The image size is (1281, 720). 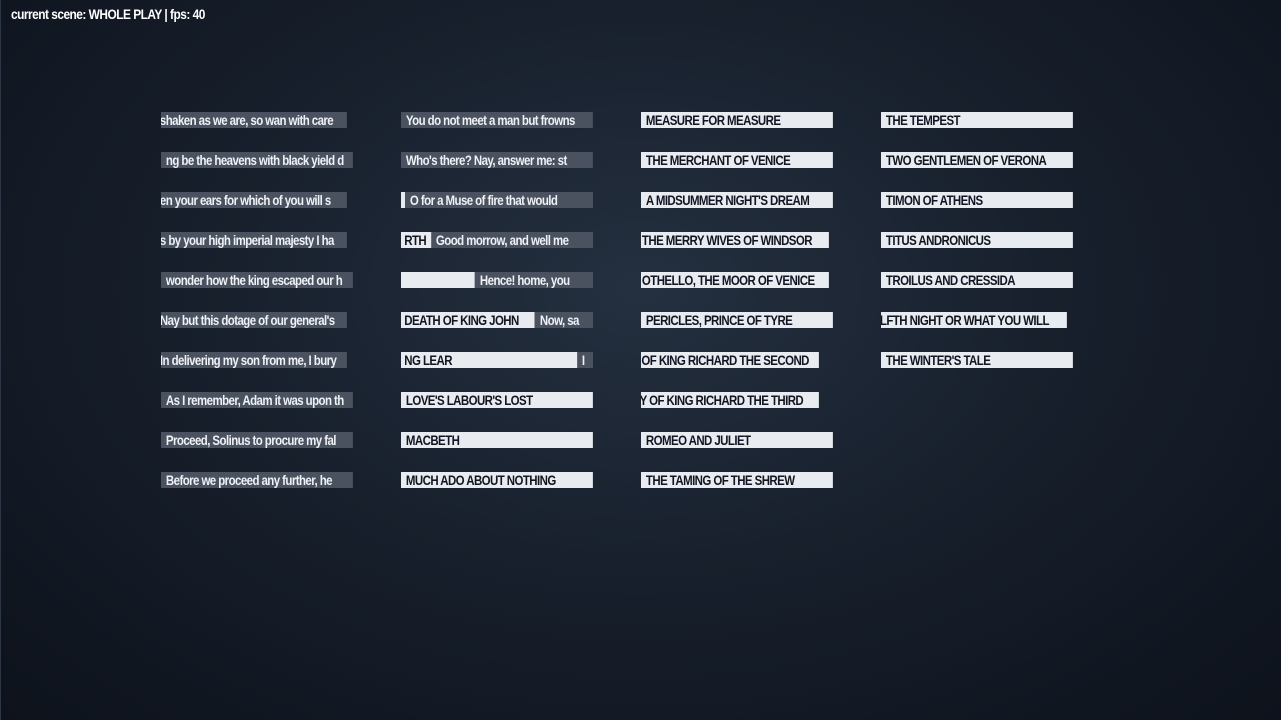 I want to click on text-strip: TROILUS AND CRESSIDA, so click(x=977, y=280).